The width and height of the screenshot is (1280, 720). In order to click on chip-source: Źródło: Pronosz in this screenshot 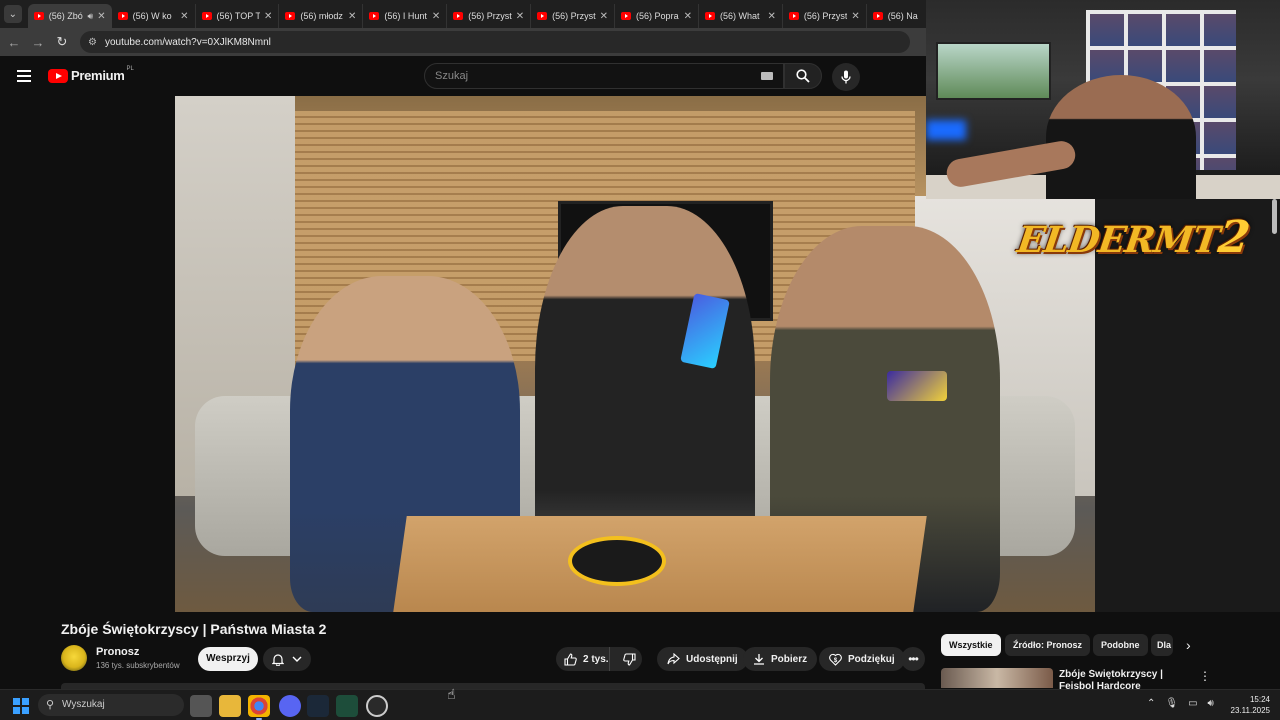, I will do `click(1047, 645)`.